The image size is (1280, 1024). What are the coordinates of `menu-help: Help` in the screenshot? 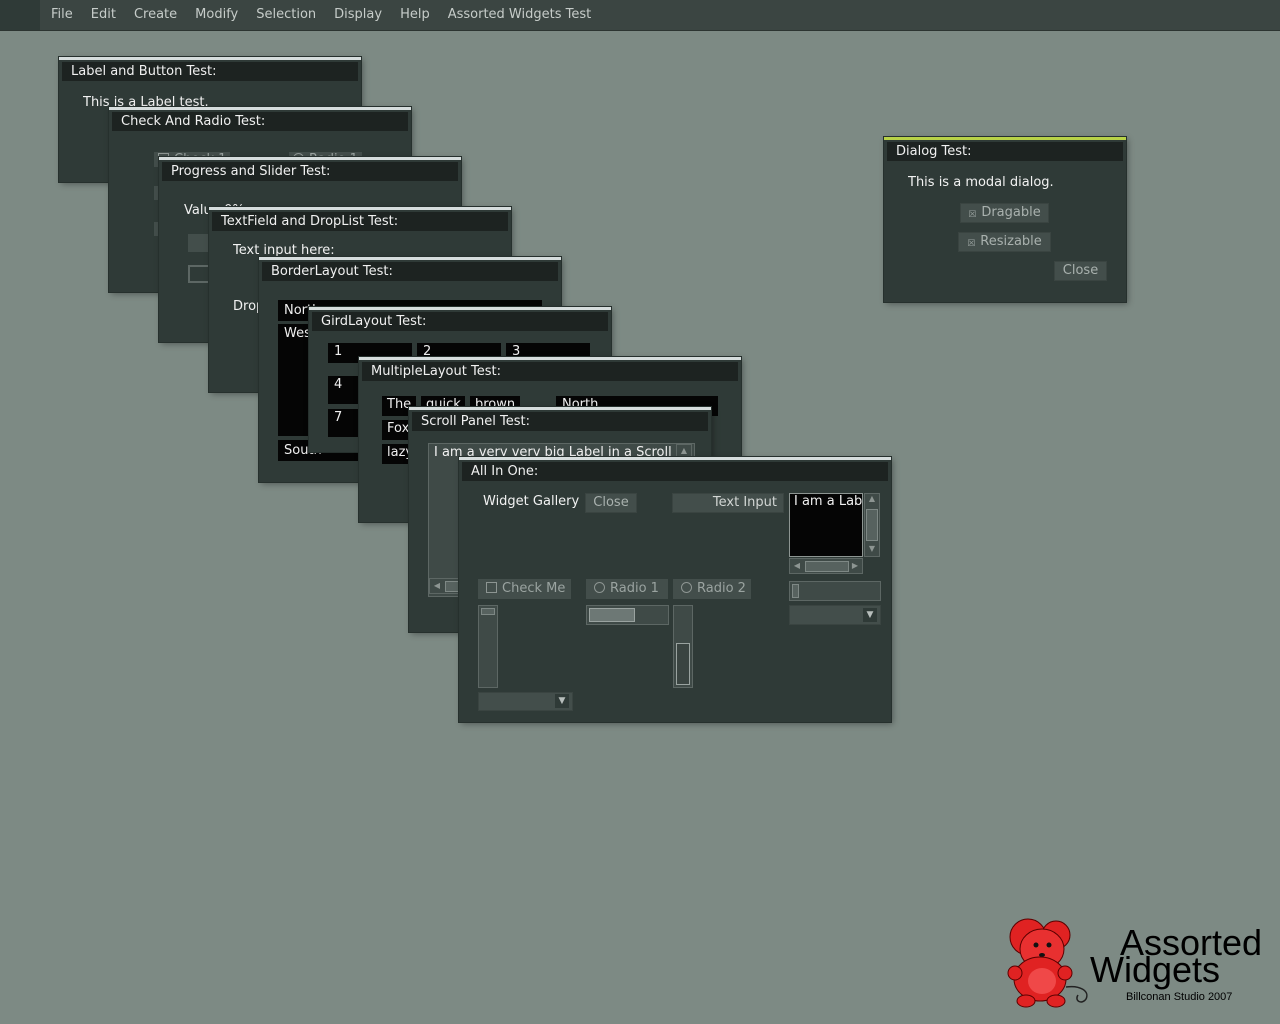 It's located at (415, 15).